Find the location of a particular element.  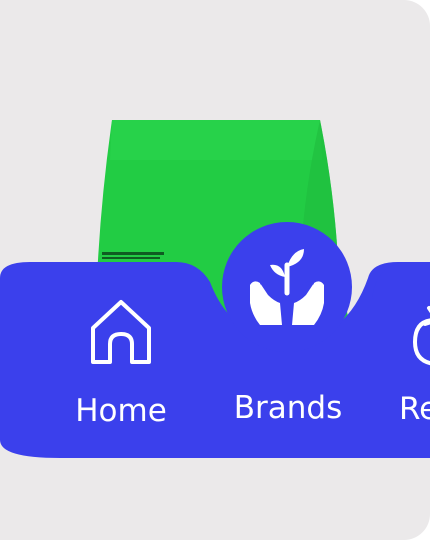

nav-item-brands: Brands is located at coordinates (288, 408).